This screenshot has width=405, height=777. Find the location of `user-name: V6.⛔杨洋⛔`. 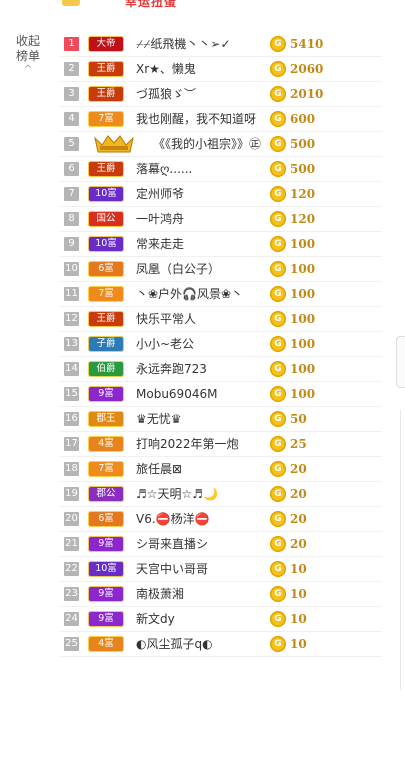

user-name: V6.⛔杨洋⛔ is located at coordinates (173, 519).